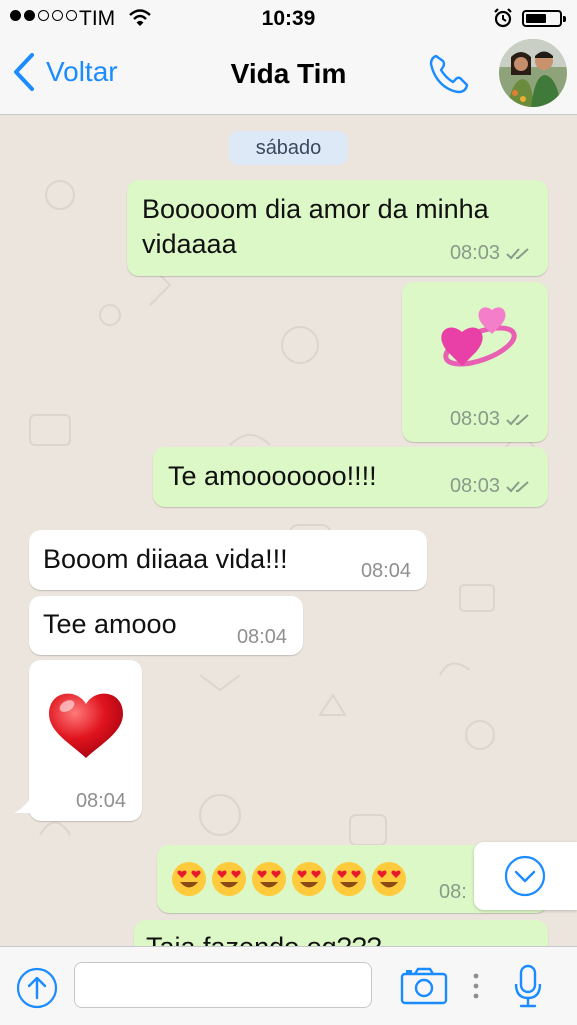 Image resolution: width=577 pixels, height=1025 pixels. What do you see at coordinates (544, 18) in the screenshot?
I see `battery-icon` at bounding box center [544, 18].